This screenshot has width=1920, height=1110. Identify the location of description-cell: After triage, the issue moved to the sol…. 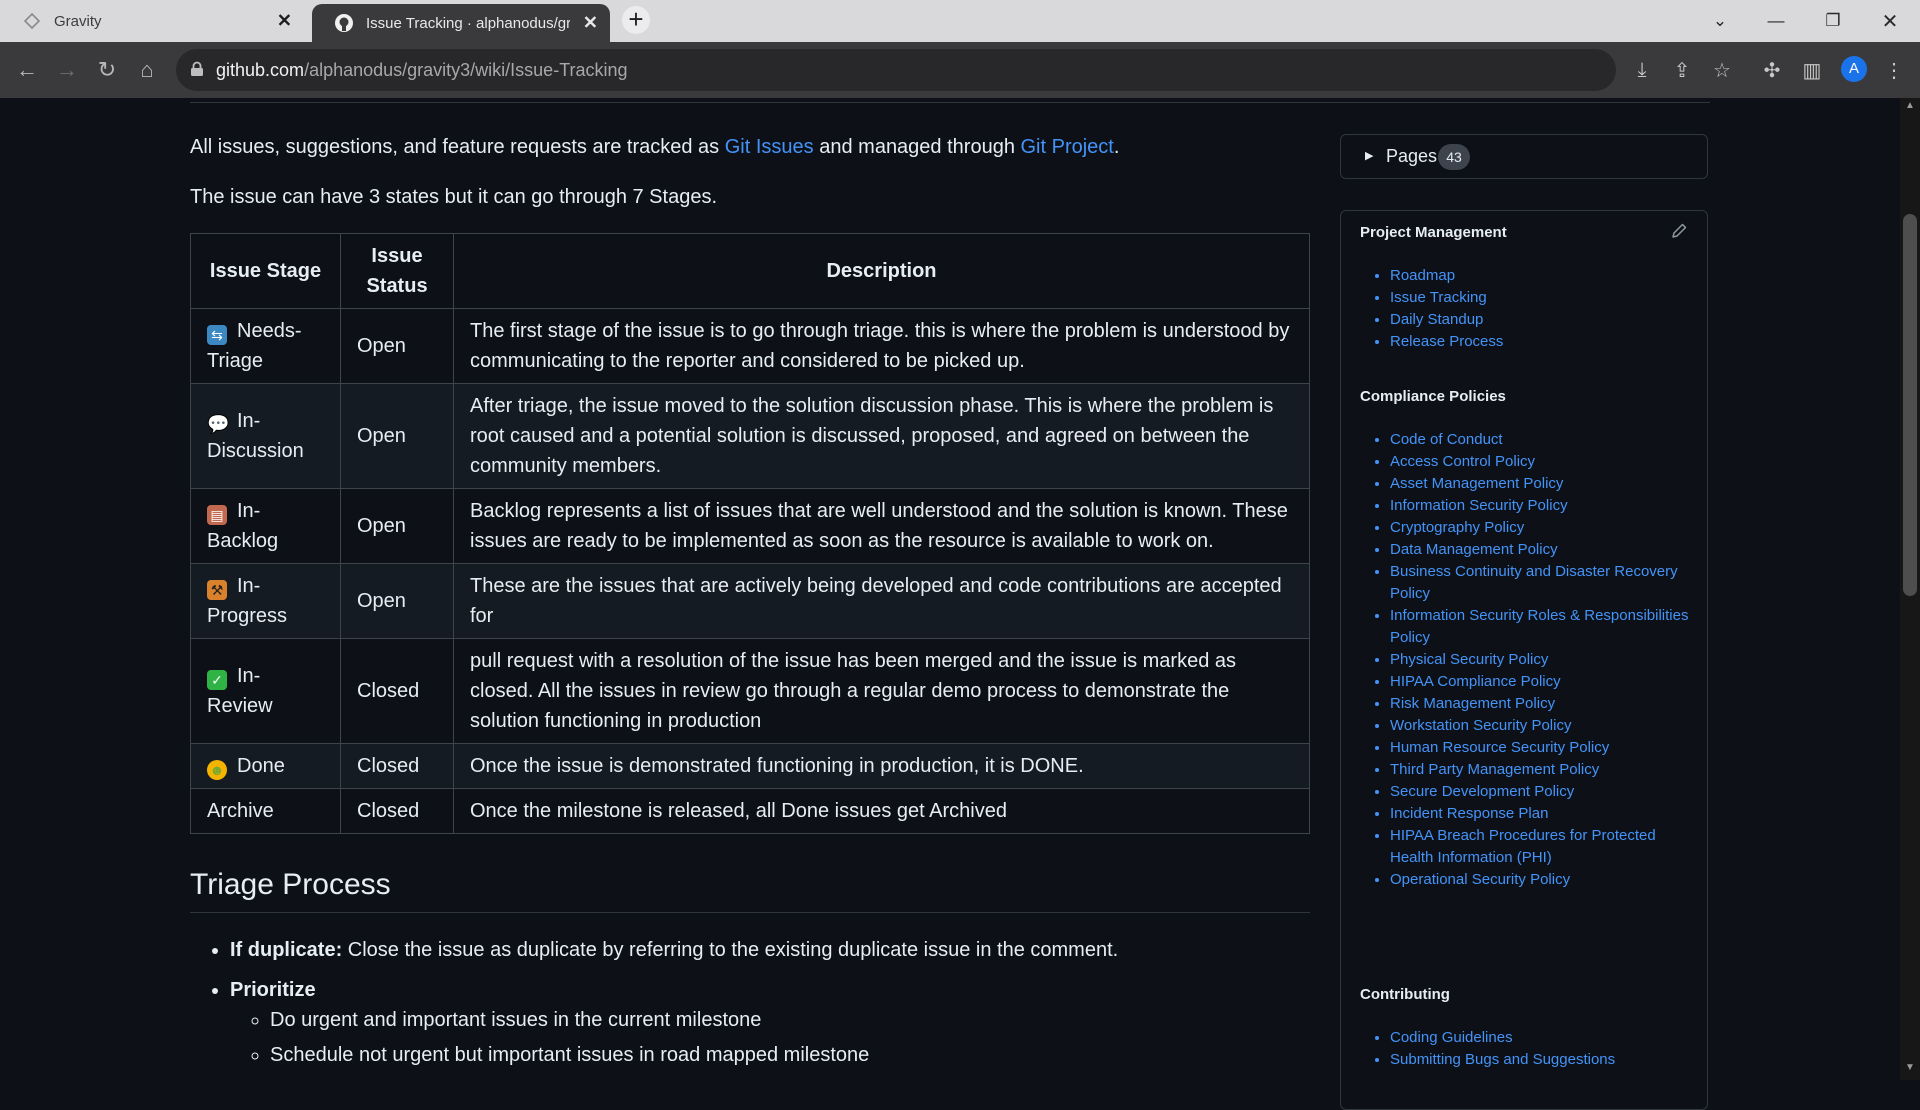
(881, 436).